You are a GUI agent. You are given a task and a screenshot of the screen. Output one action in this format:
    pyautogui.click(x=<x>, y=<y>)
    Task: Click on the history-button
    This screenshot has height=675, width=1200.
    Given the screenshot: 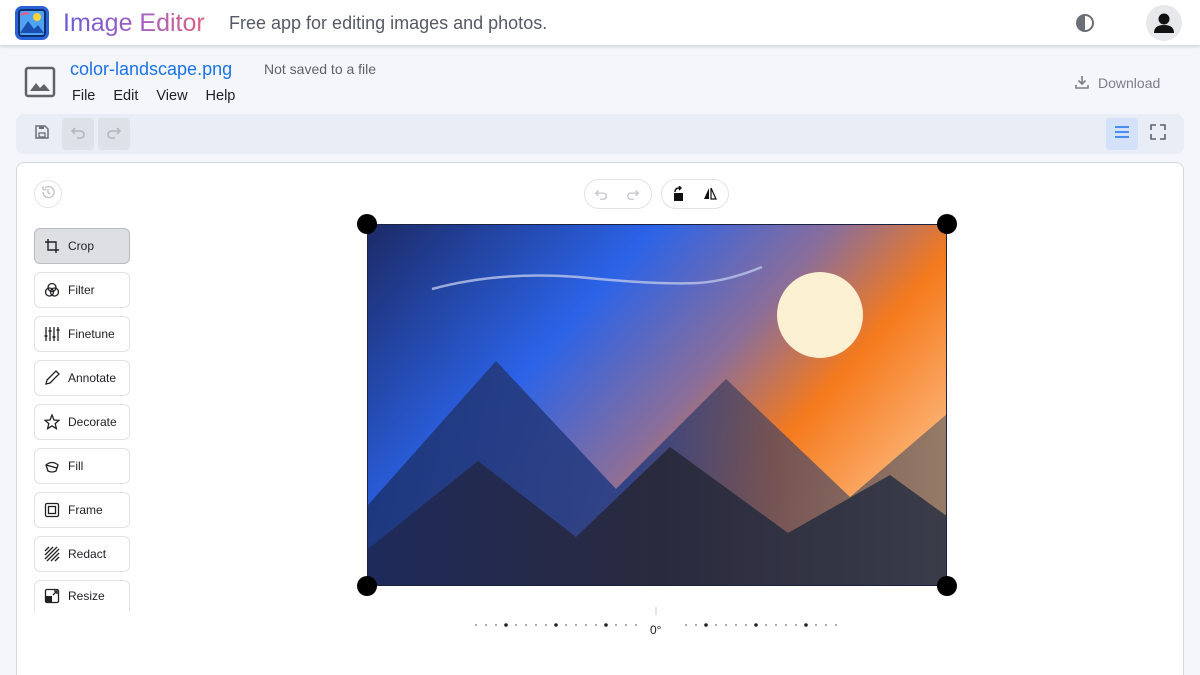 What is the action you would take?
    pyautogui.click(x=48, y=194)
    